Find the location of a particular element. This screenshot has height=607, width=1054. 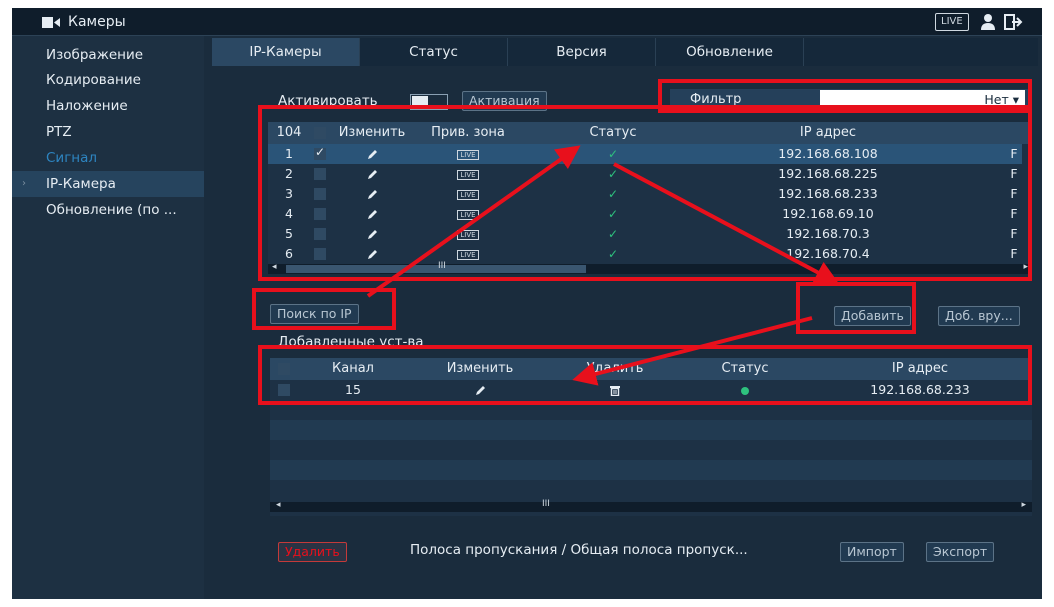

live-view-button: LIVE is located at coordinates (952, 22).